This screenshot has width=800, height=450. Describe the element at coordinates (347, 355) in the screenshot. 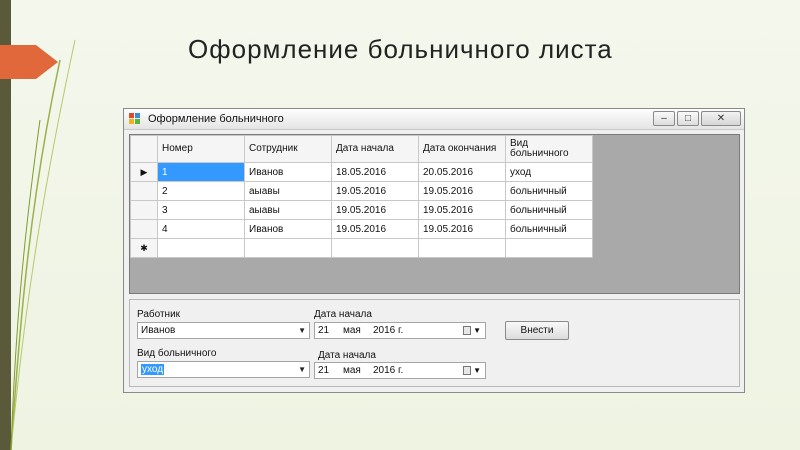

I see `start-date-label-2: Дата начала` at that location.